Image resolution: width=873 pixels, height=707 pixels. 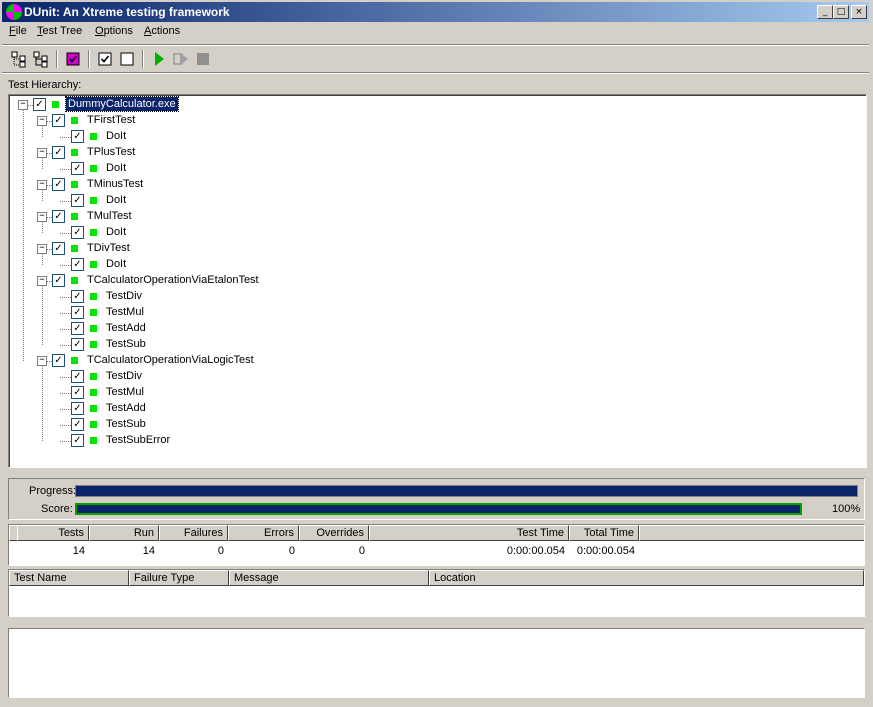 I want to click on stats-header-overrides: Overrides, so click(x=334, y=533).